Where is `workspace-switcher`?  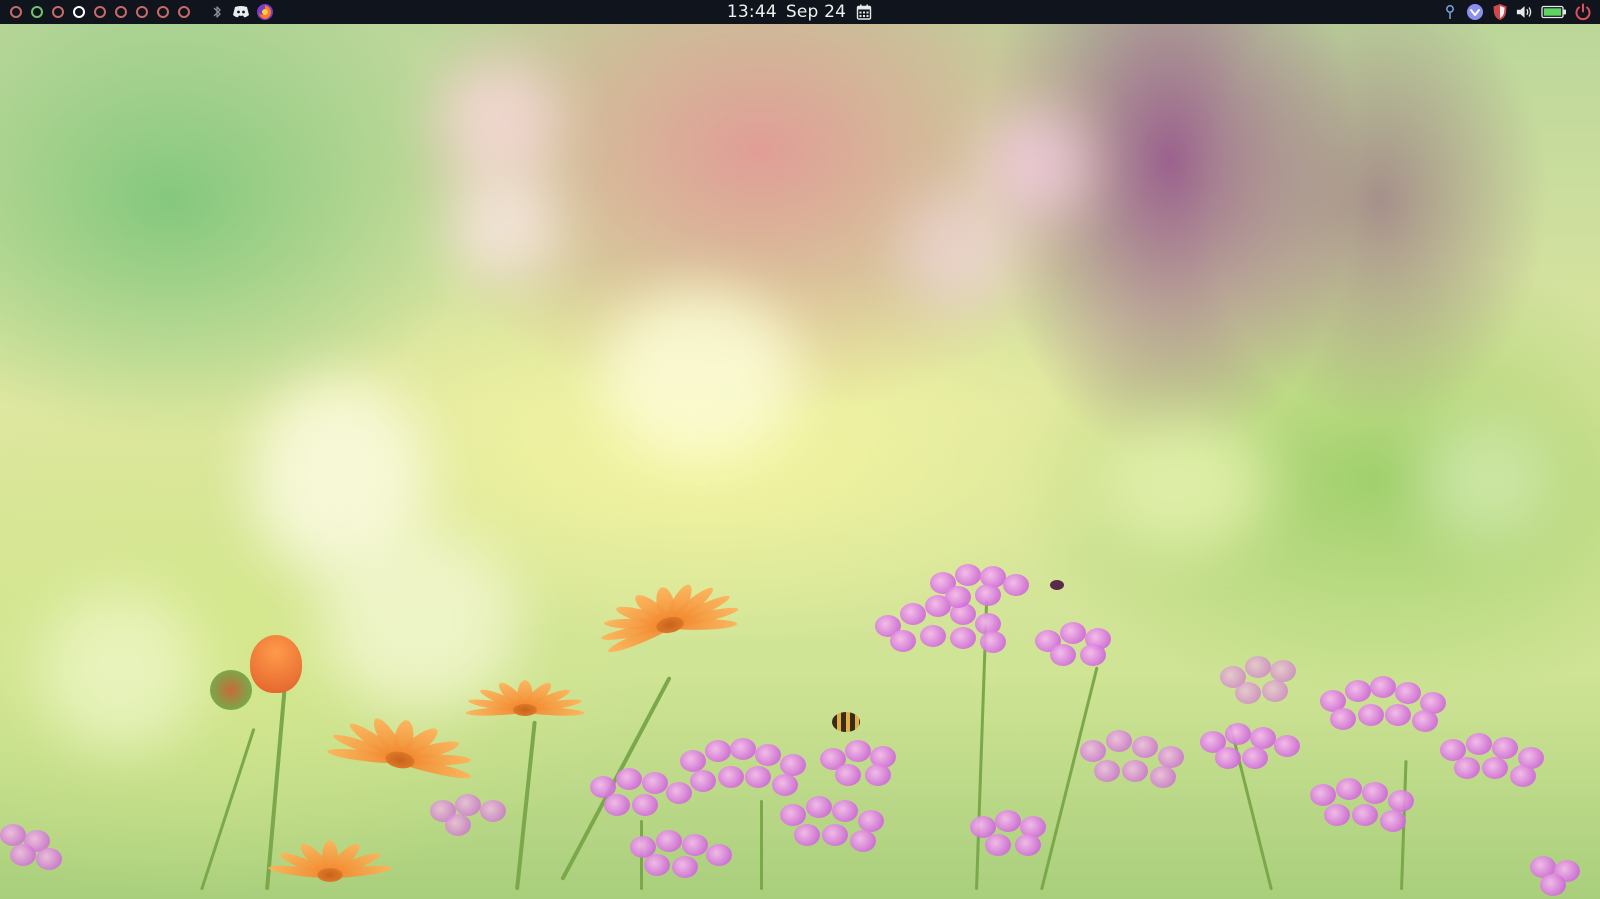 workspace-switcher is located at coordinates (104, 12).